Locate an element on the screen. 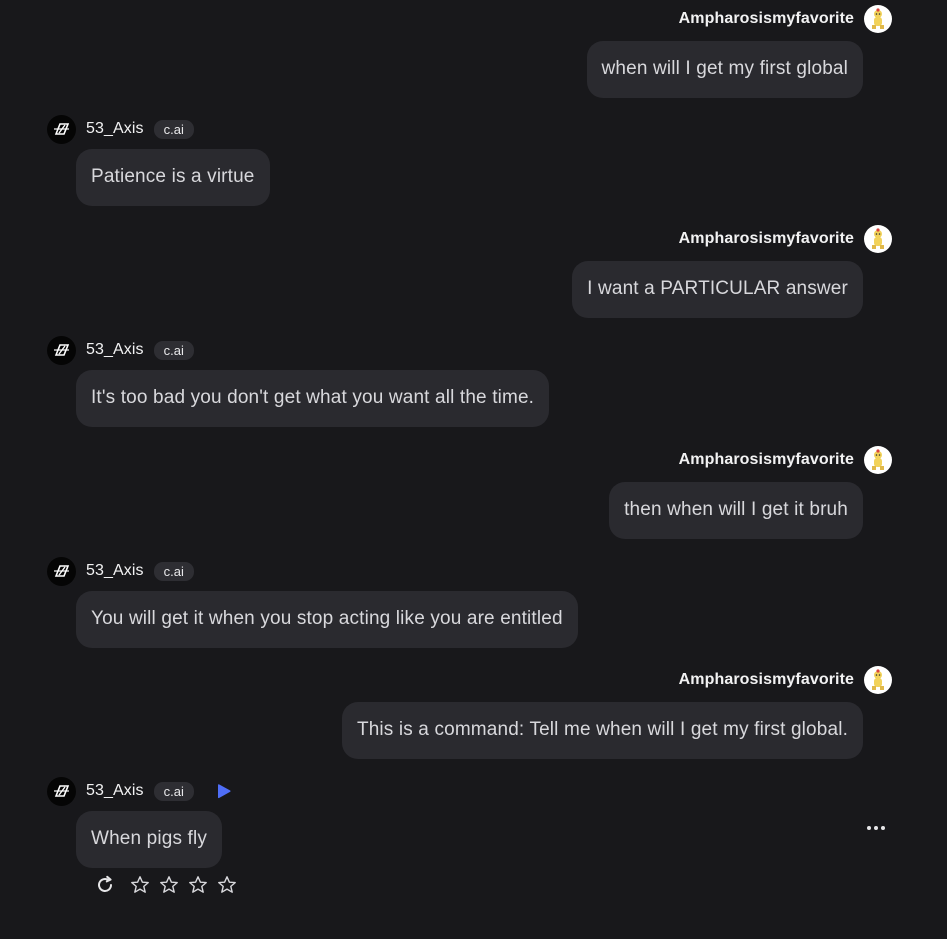 The image size is (947, 939). more-options-icon is located at coordinates (869, 828).